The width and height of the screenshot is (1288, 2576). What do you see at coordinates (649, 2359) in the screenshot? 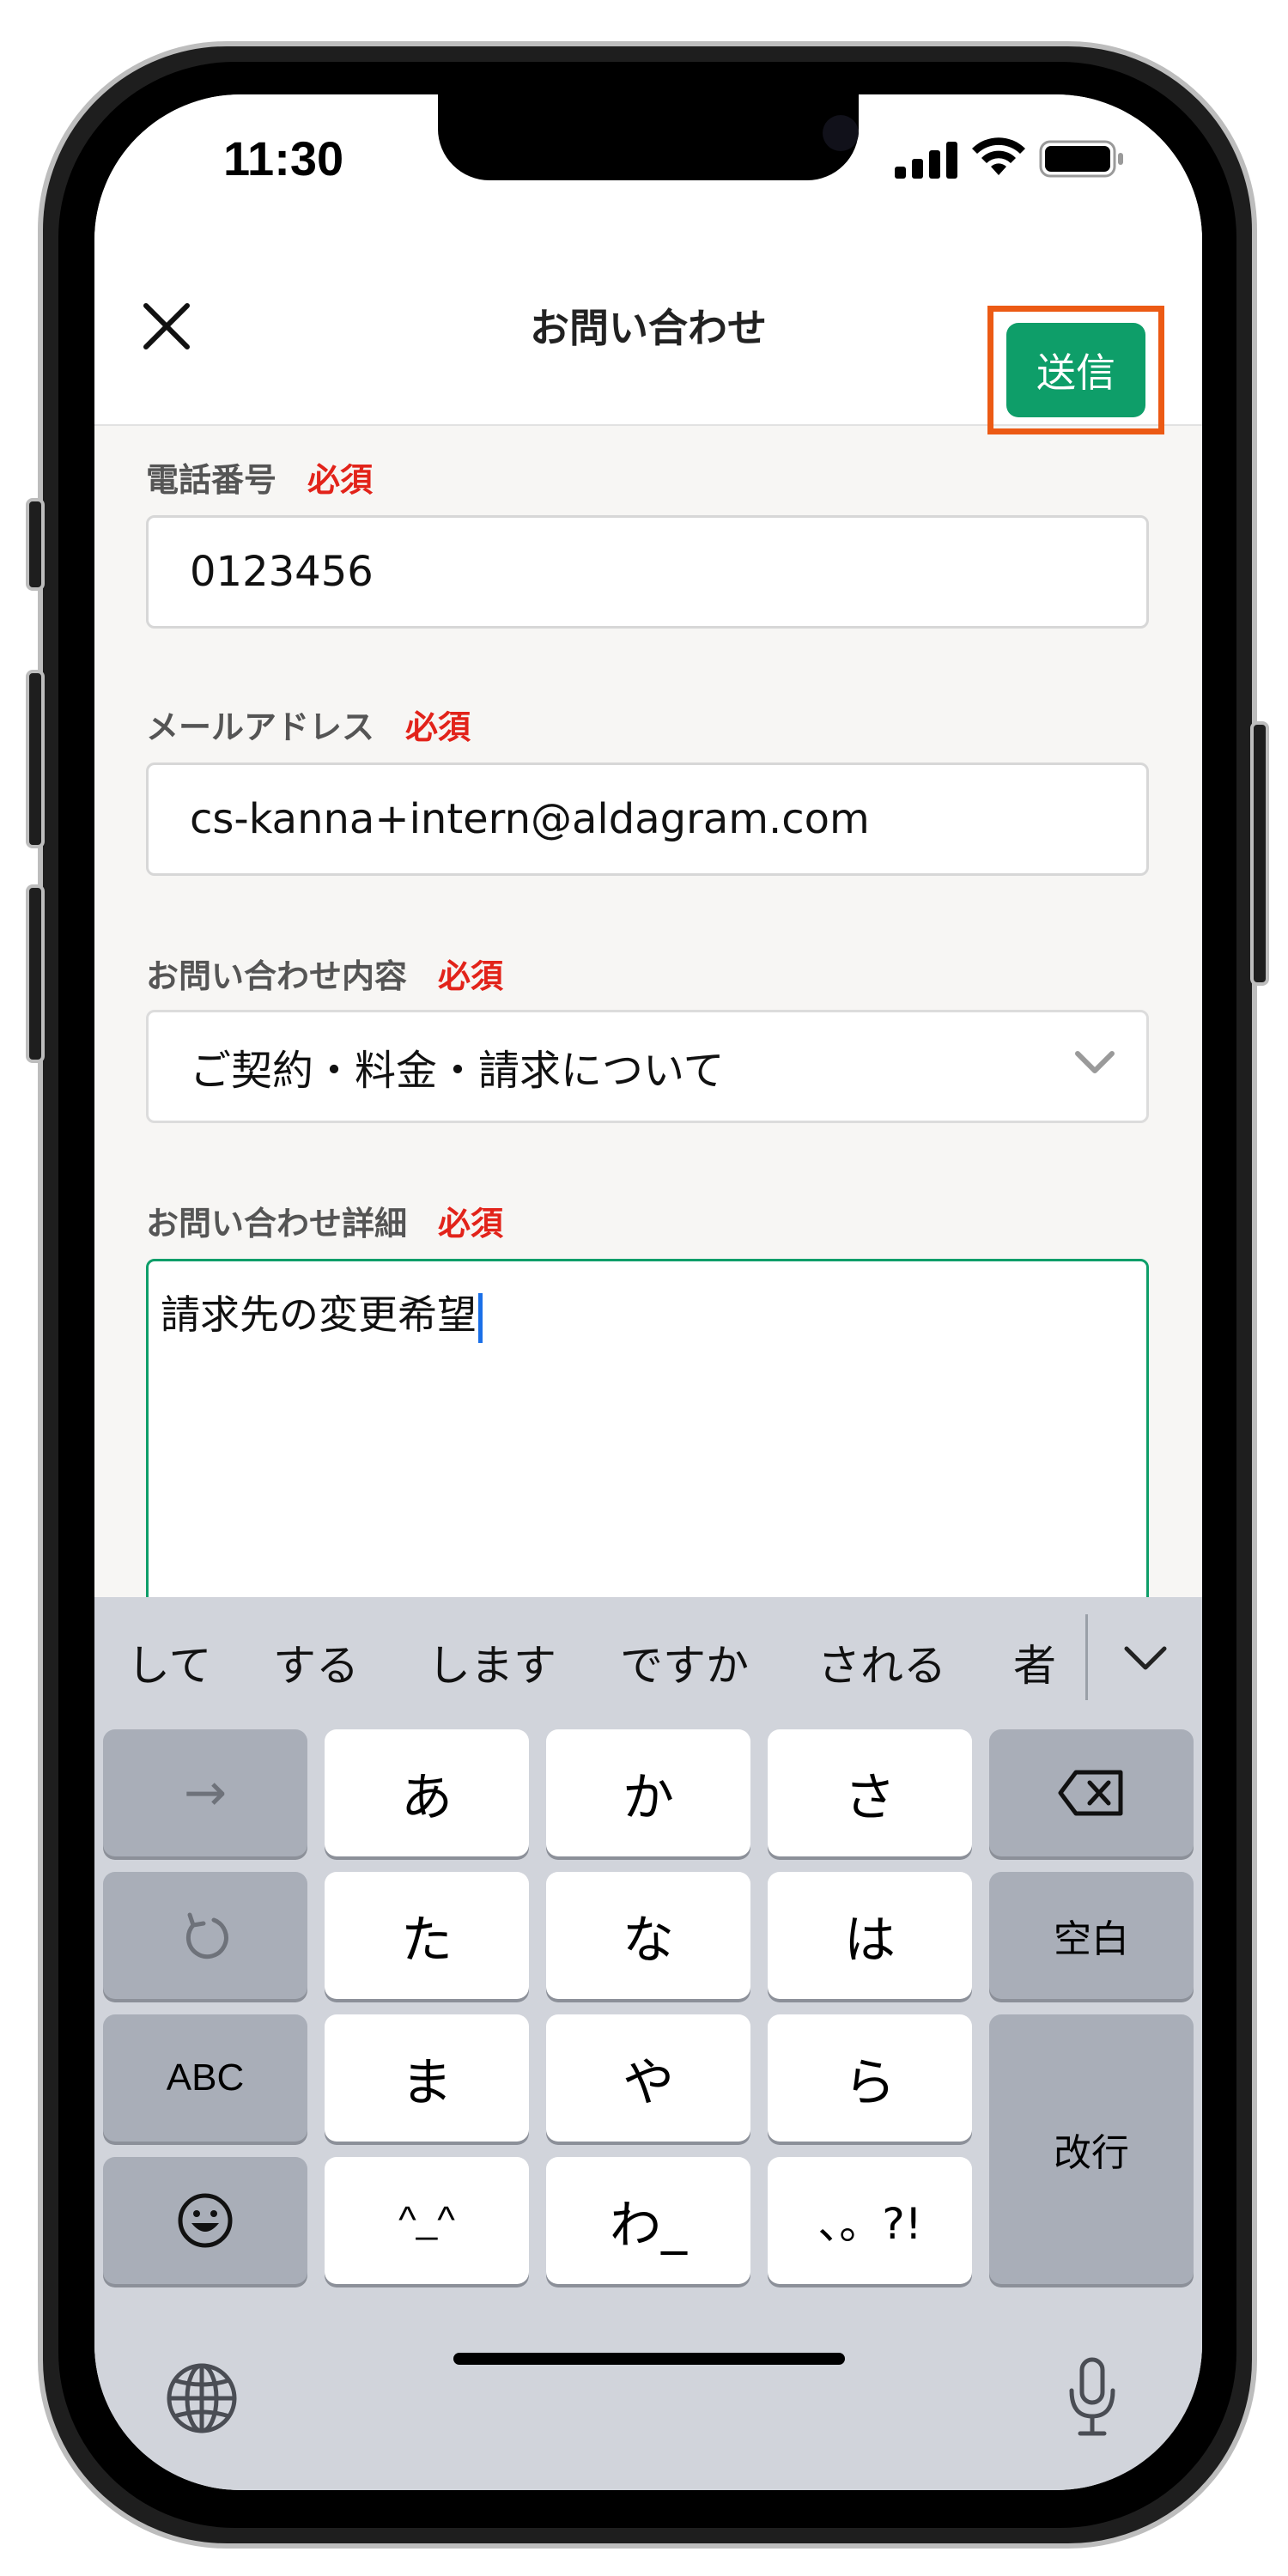
I see `home-indicator` at bounding box center [649, 2359].